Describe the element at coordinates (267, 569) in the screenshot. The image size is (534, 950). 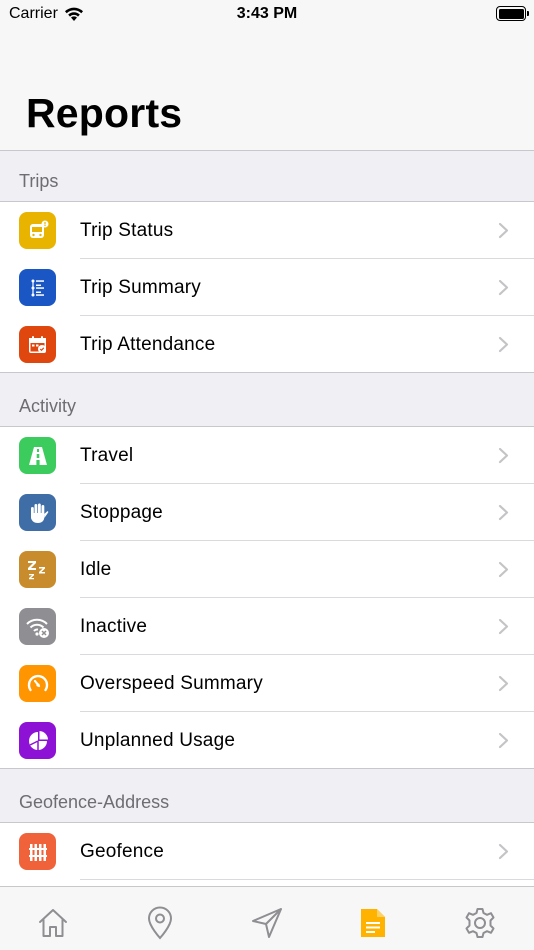
I see `row-idle: Idle` at that location.